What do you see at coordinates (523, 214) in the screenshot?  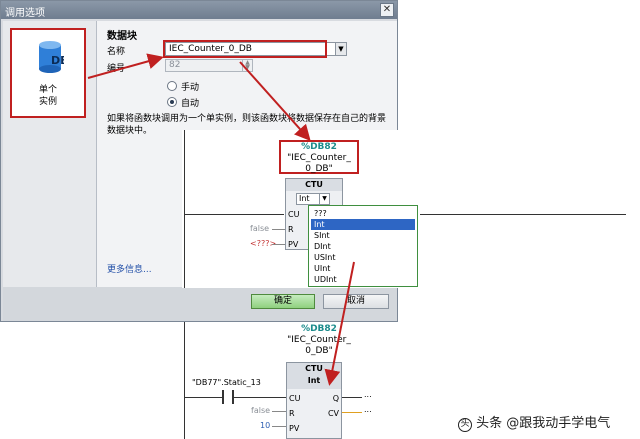 I see `rung-right-top` at bounding box center [523, 214].